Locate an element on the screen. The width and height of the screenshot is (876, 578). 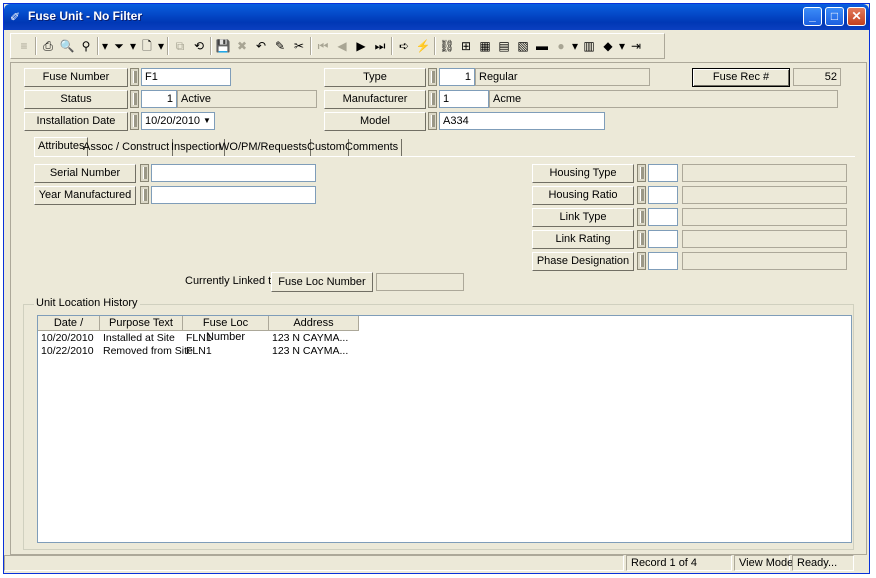
link-type-code-field is located at coordinates (663, 217).